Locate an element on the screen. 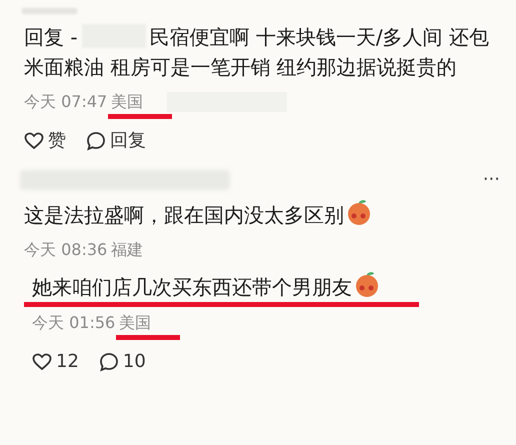 The height and width of the screenshot is (445, 516). comment-text: 回复 - 民宿便宜啊 十来块钱一天/多人间 还包米面粮油 租房可是一笔开销 纽约那边据说挺贵的 is located at coordinates (257, 52).